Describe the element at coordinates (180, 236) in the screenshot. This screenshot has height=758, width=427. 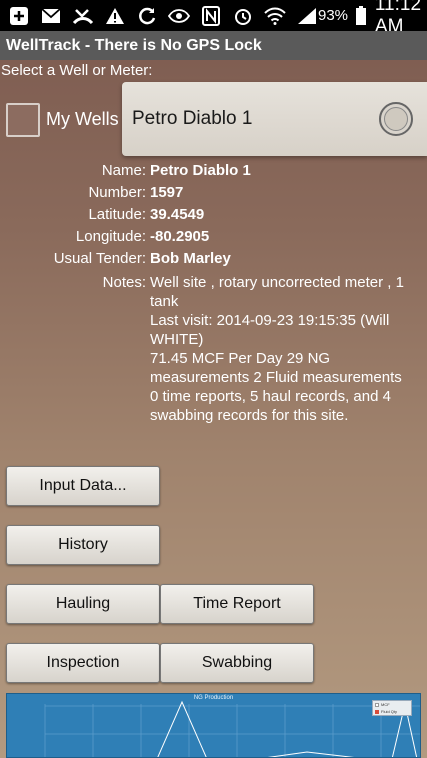
I see `longitude-value: -80.2905` at that location.